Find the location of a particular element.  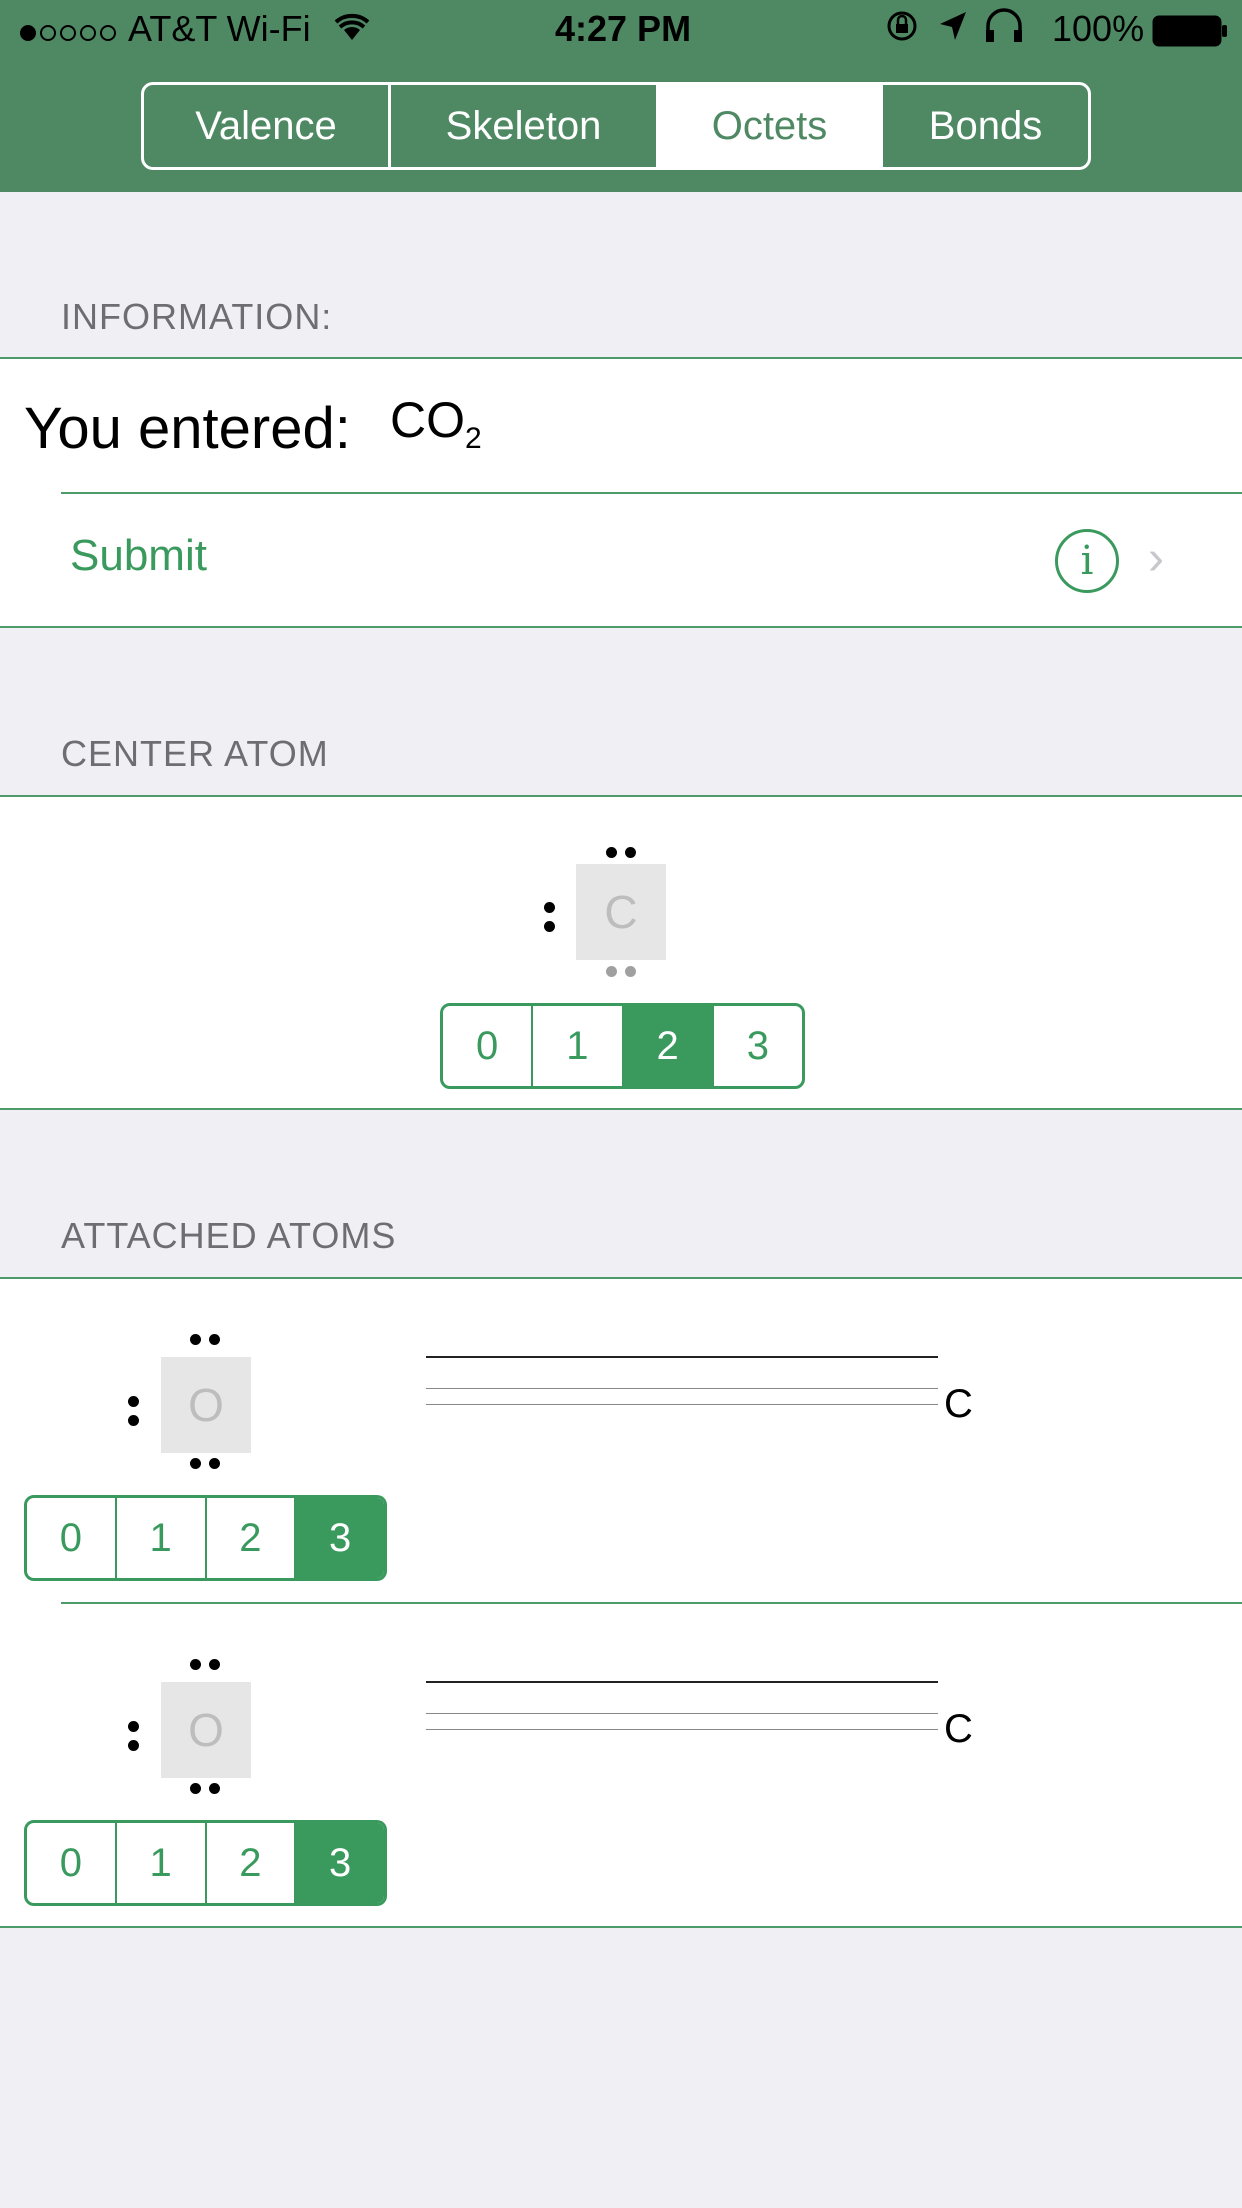

tab-bonds: Bonds is located at coordinates (985, 126).